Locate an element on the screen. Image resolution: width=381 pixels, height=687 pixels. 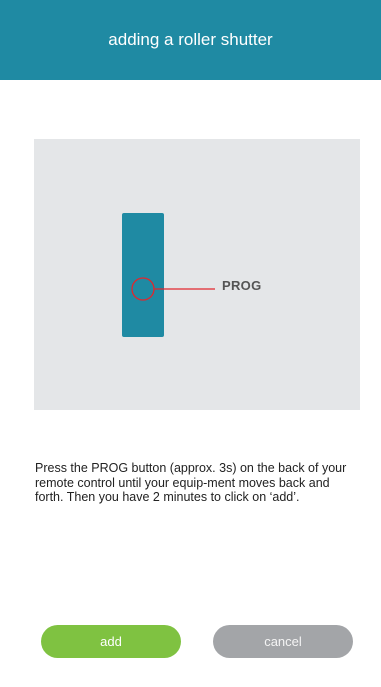
add-button-label: add is located at coordinates (111, 641).